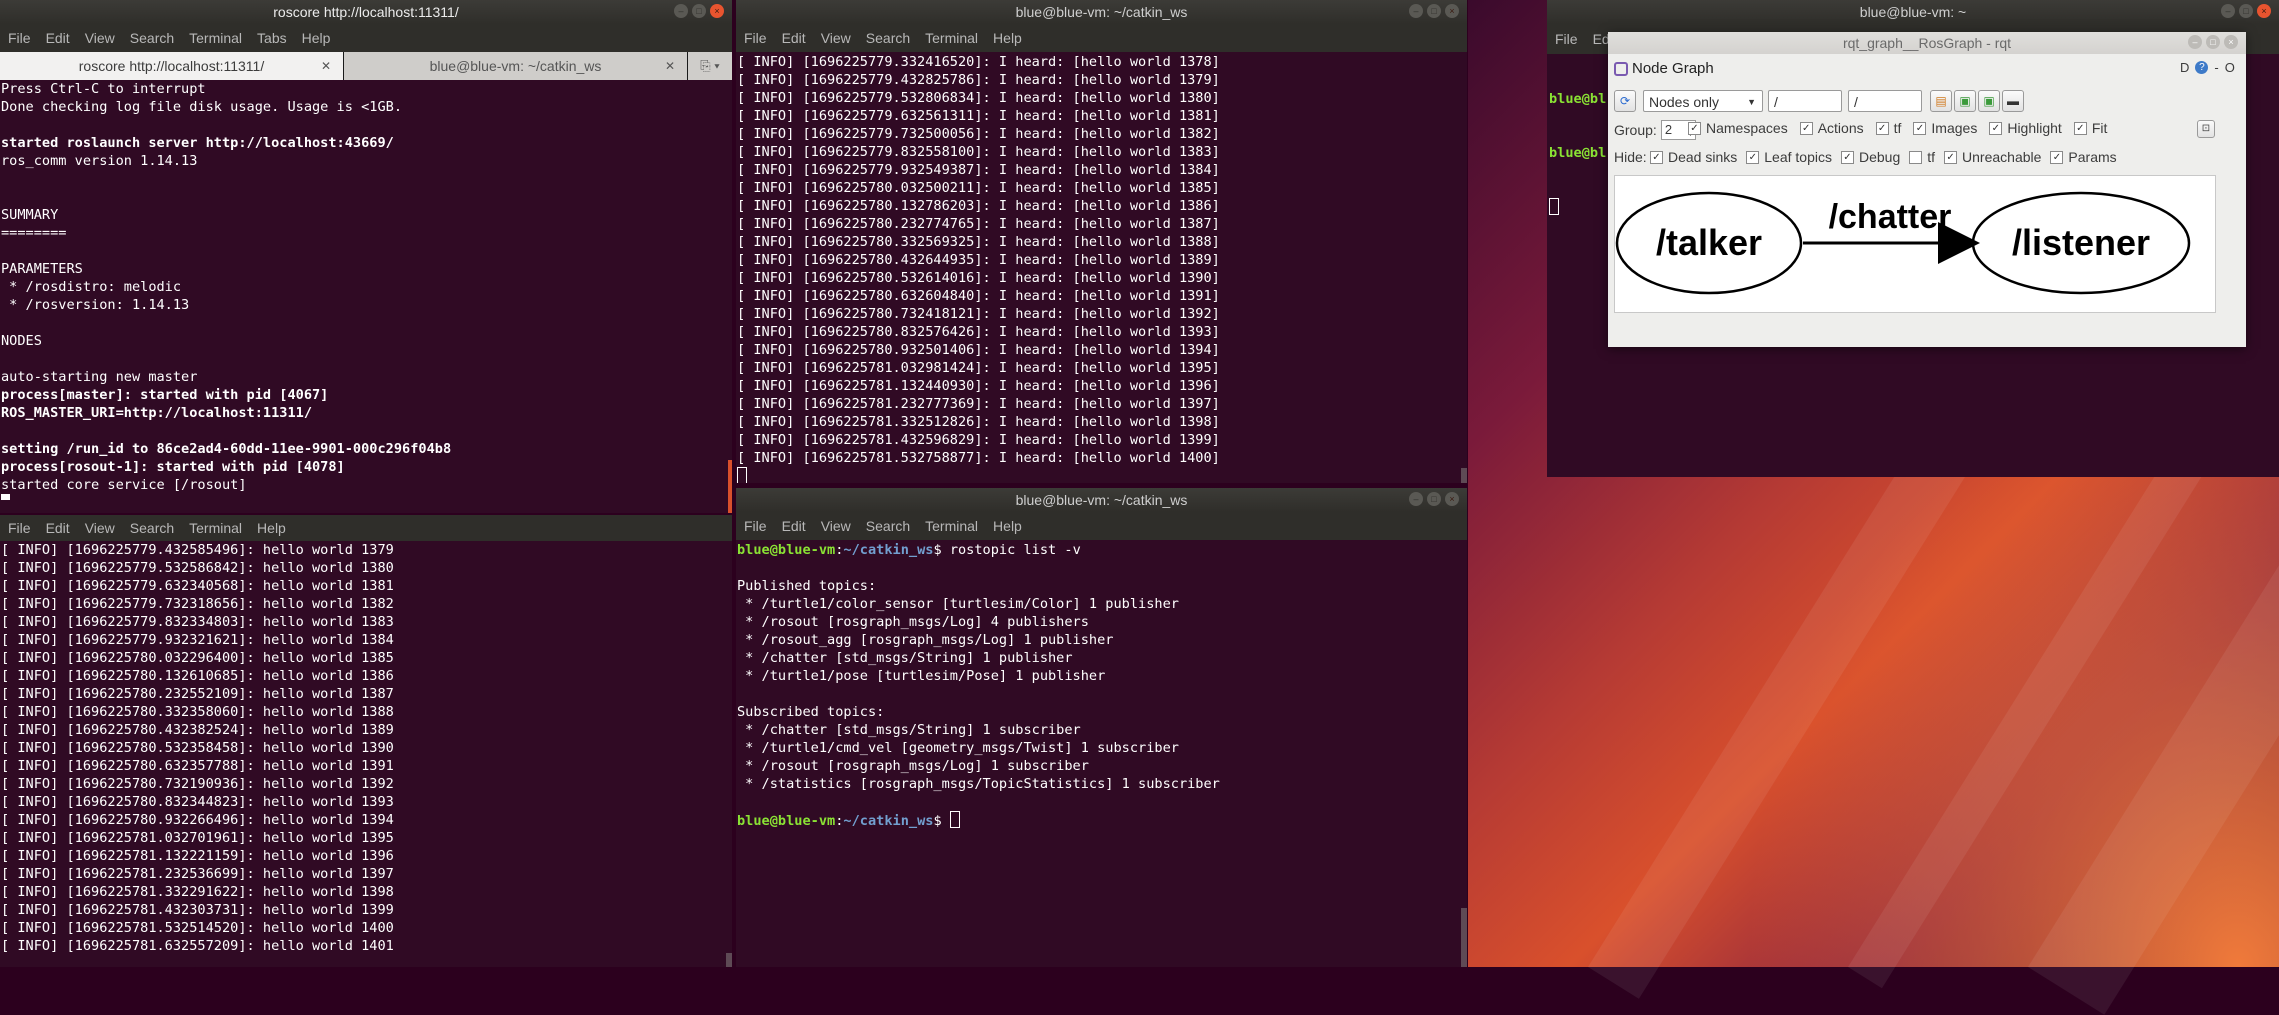  What do you see at coordinates (2013, 101) in the screenshot?
I see `save-image-icon: ▬` at bounding box center [2013, 101].